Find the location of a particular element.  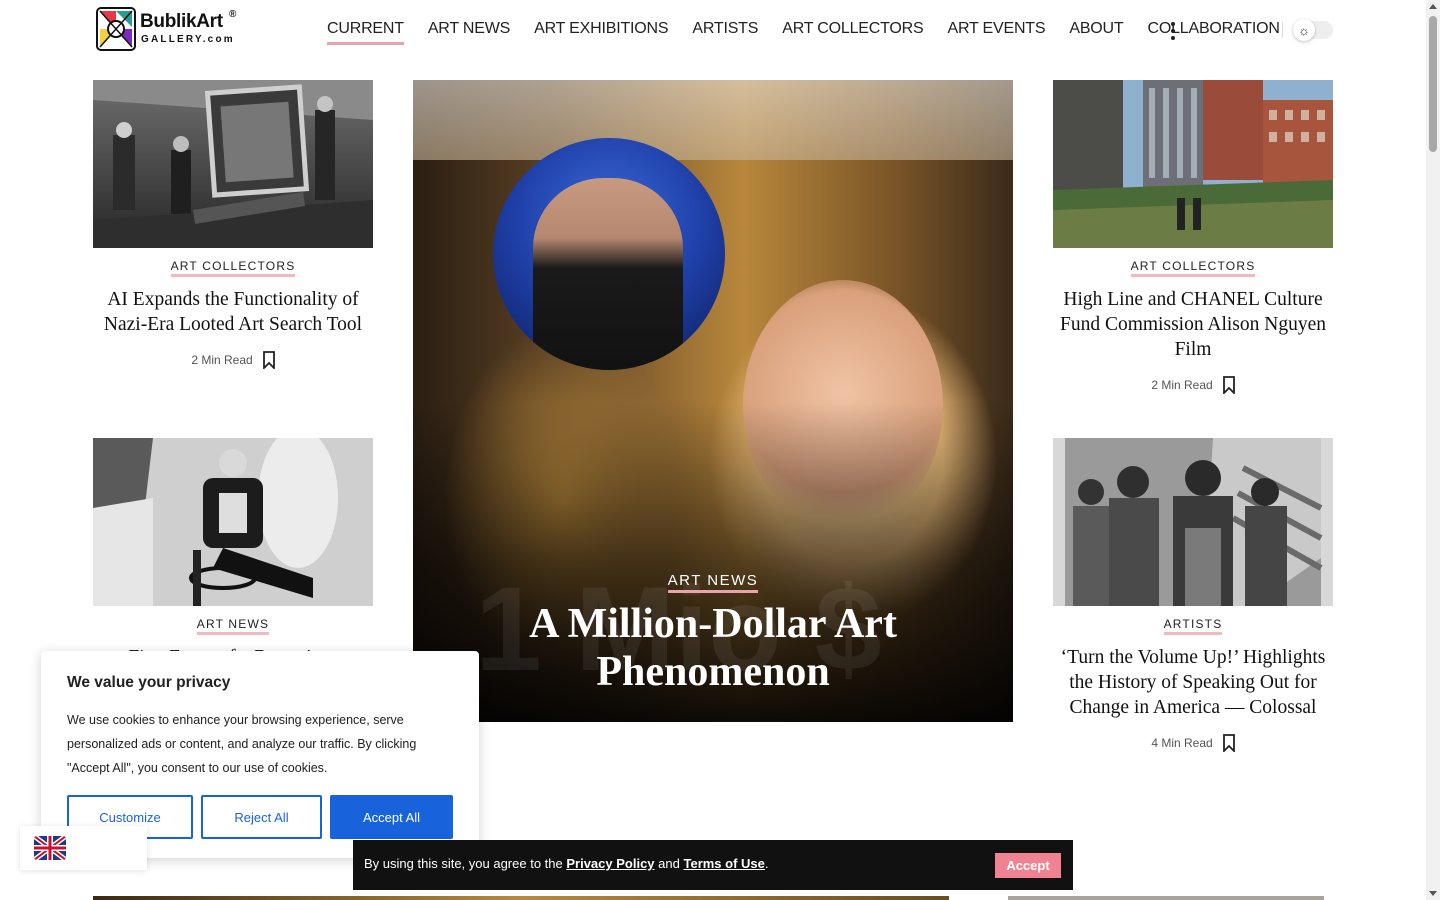

read-time: 4 Min Read is located at coordinates (1182, 743).